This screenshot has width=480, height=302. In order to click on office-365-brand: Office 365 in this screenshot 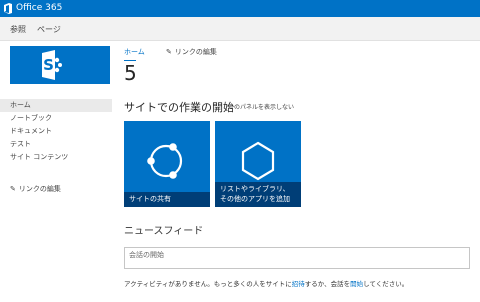, I will do `click(39, 8)`.